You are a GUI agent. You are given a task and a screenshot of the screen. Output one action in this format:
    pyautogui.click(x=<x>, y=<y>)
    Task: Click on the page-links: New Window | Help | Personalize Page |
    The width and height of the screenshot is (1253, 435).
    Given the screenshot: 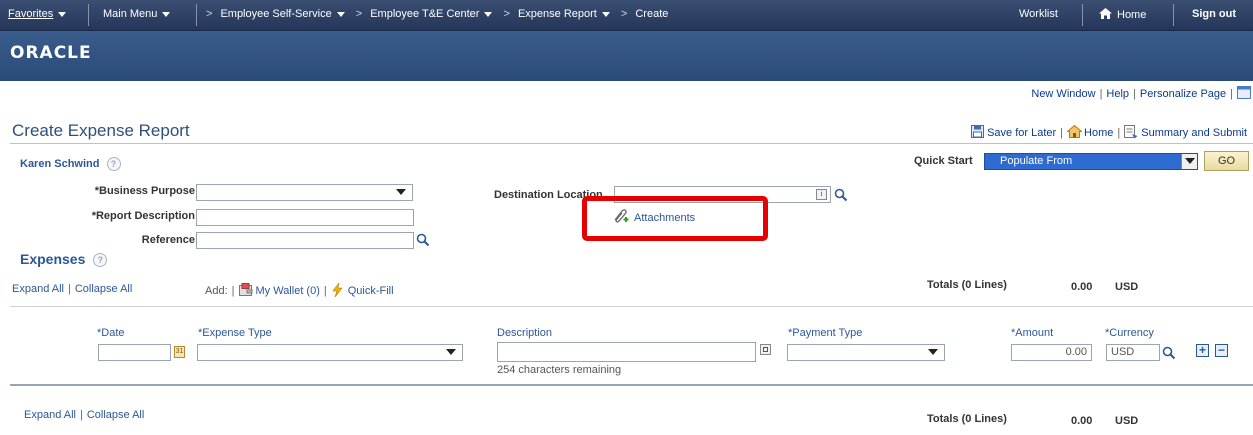 What is the action you would take?
    pyautogui.click(x=1141, y=93)
    